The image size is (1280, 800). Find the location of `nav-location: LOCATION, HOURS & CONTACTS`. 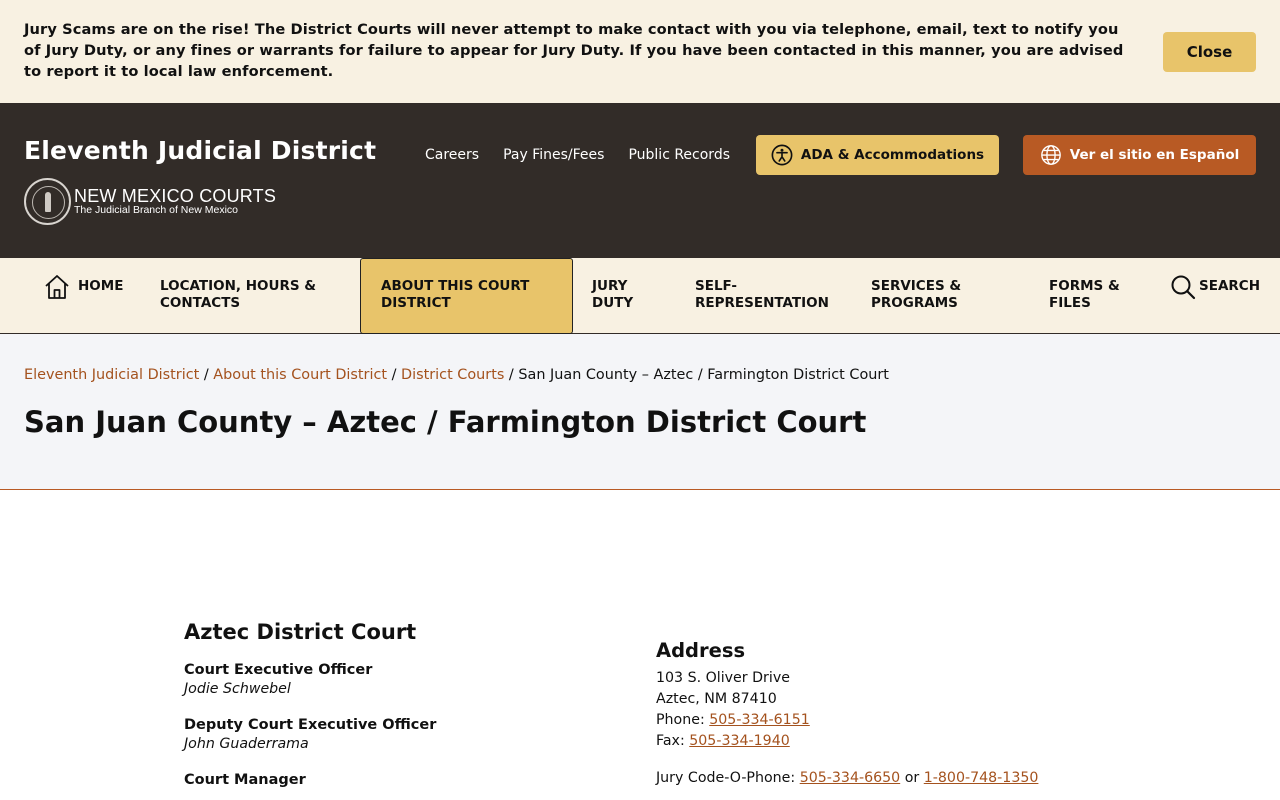

nav-location: LOCATION, HOURS & CONTACTS is located at coordinates (250, 296).